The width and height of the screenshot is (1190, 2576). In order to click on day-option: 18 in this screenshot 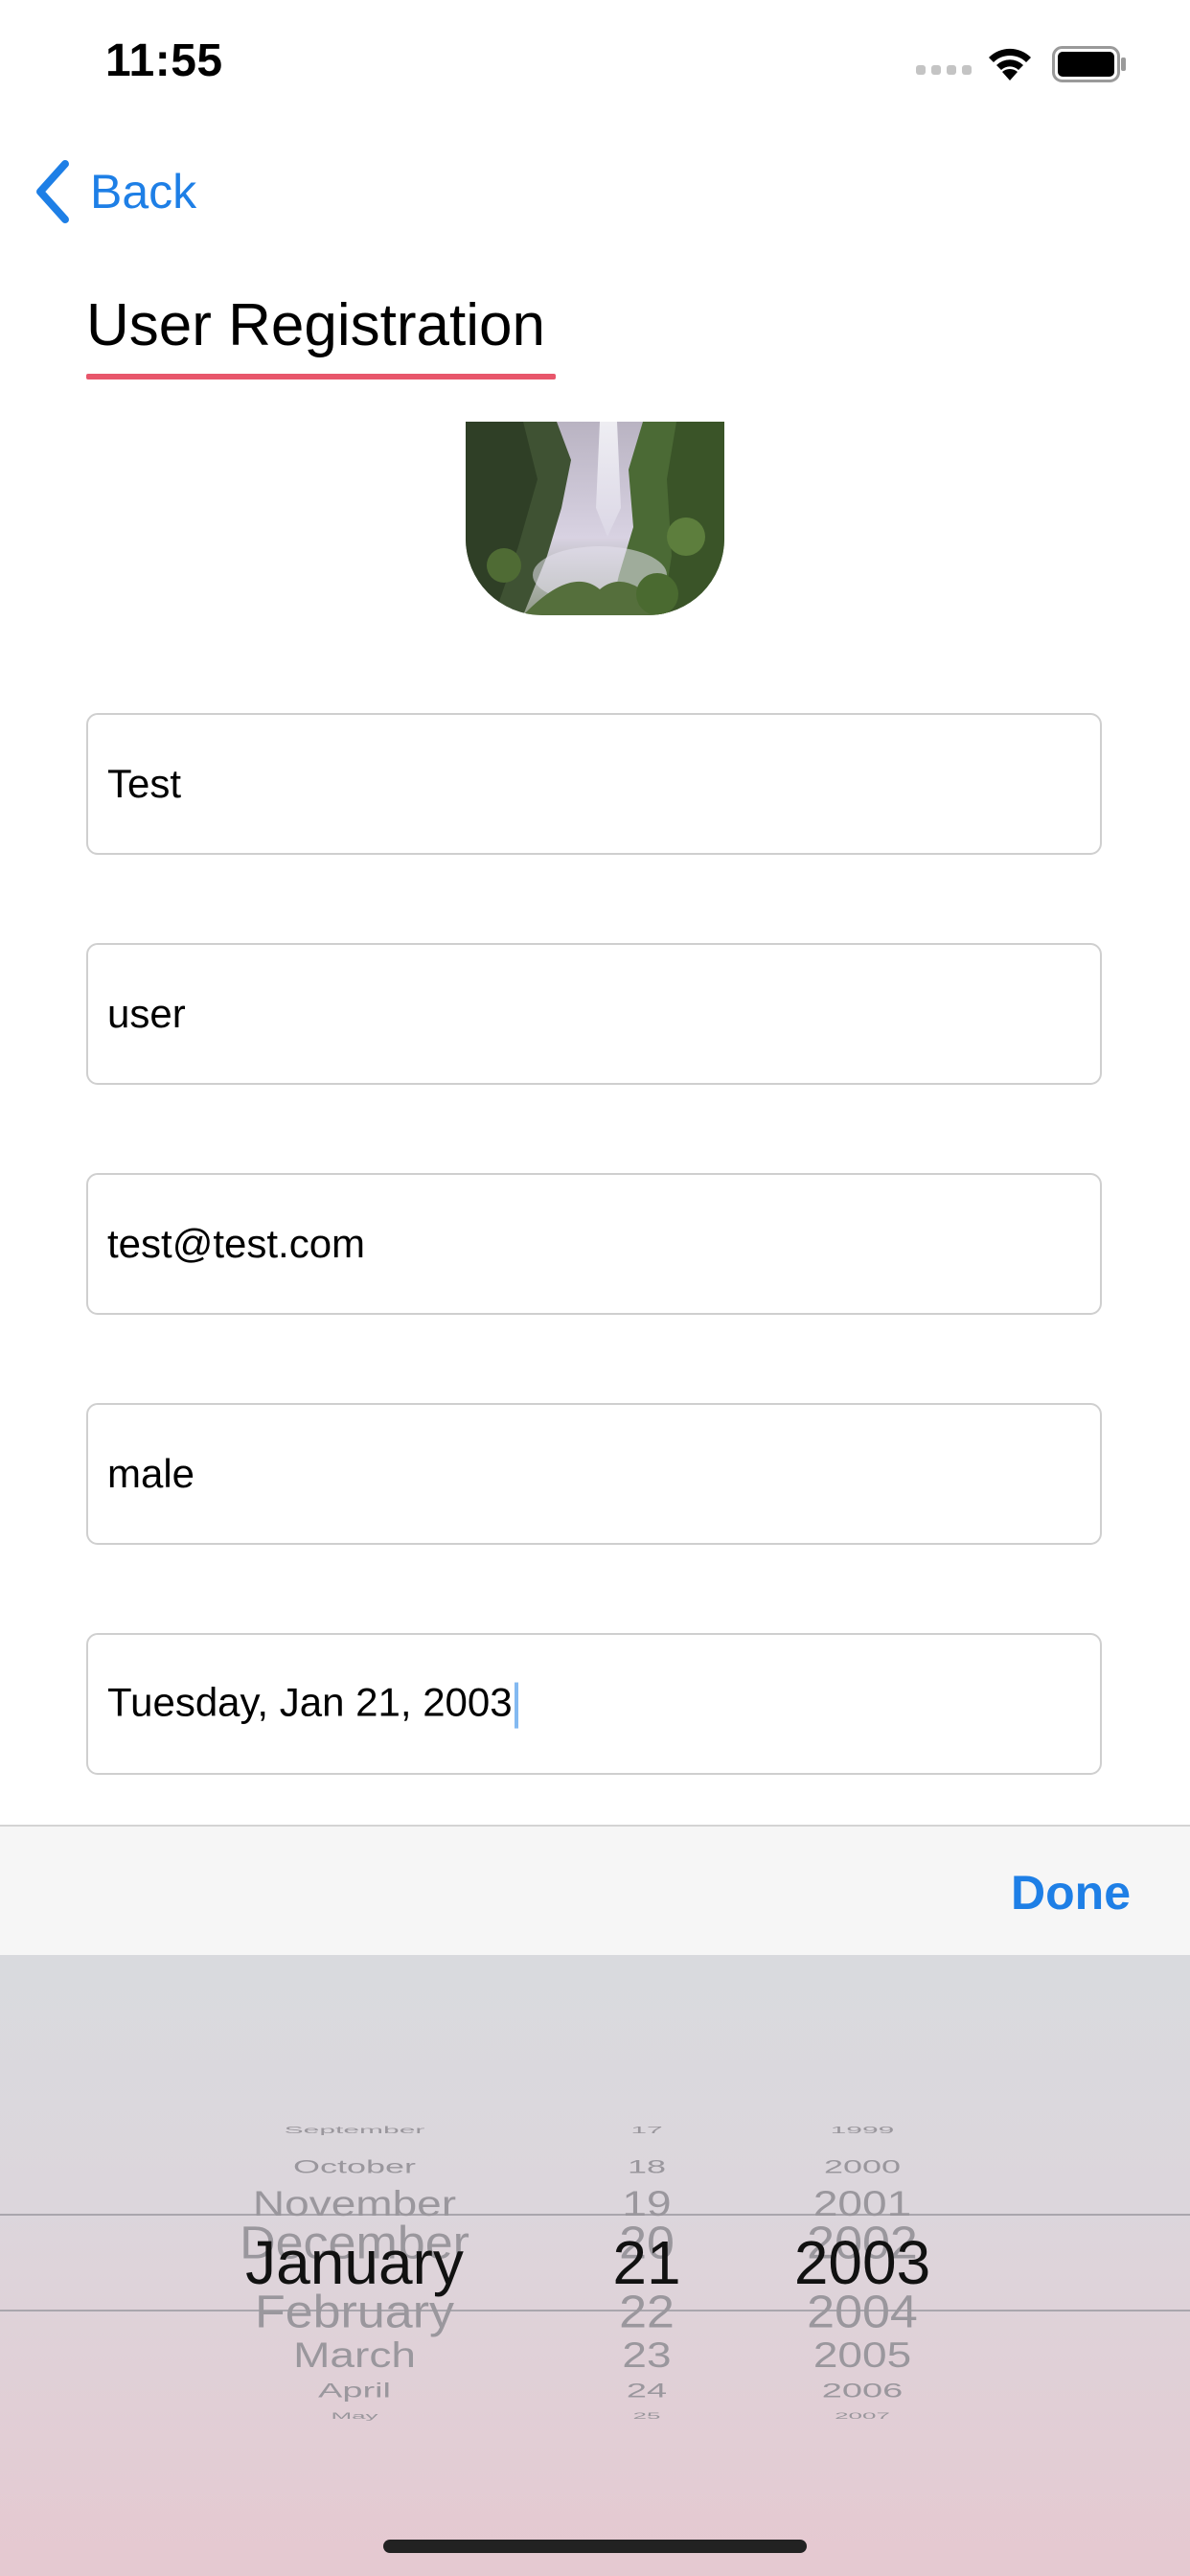, I will do `click(647, 2166)`.